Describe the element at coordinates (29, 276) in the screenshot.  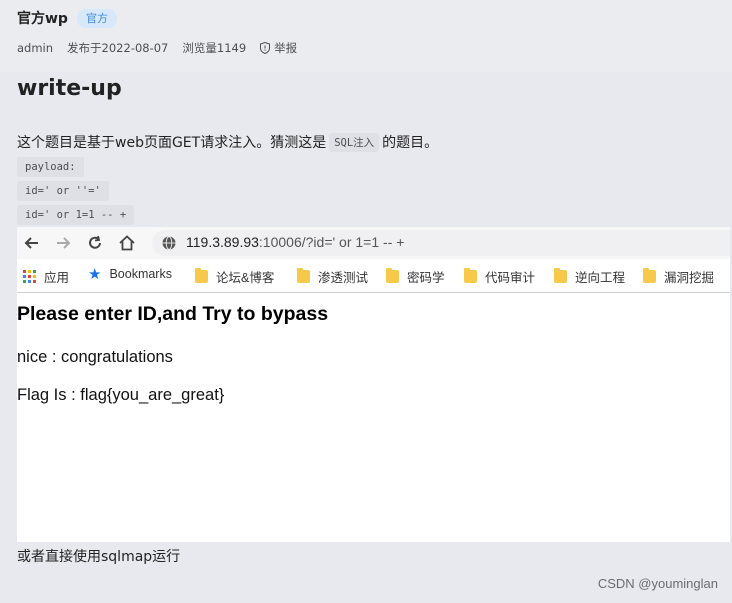
I see `apps-grid-icon` at that location.